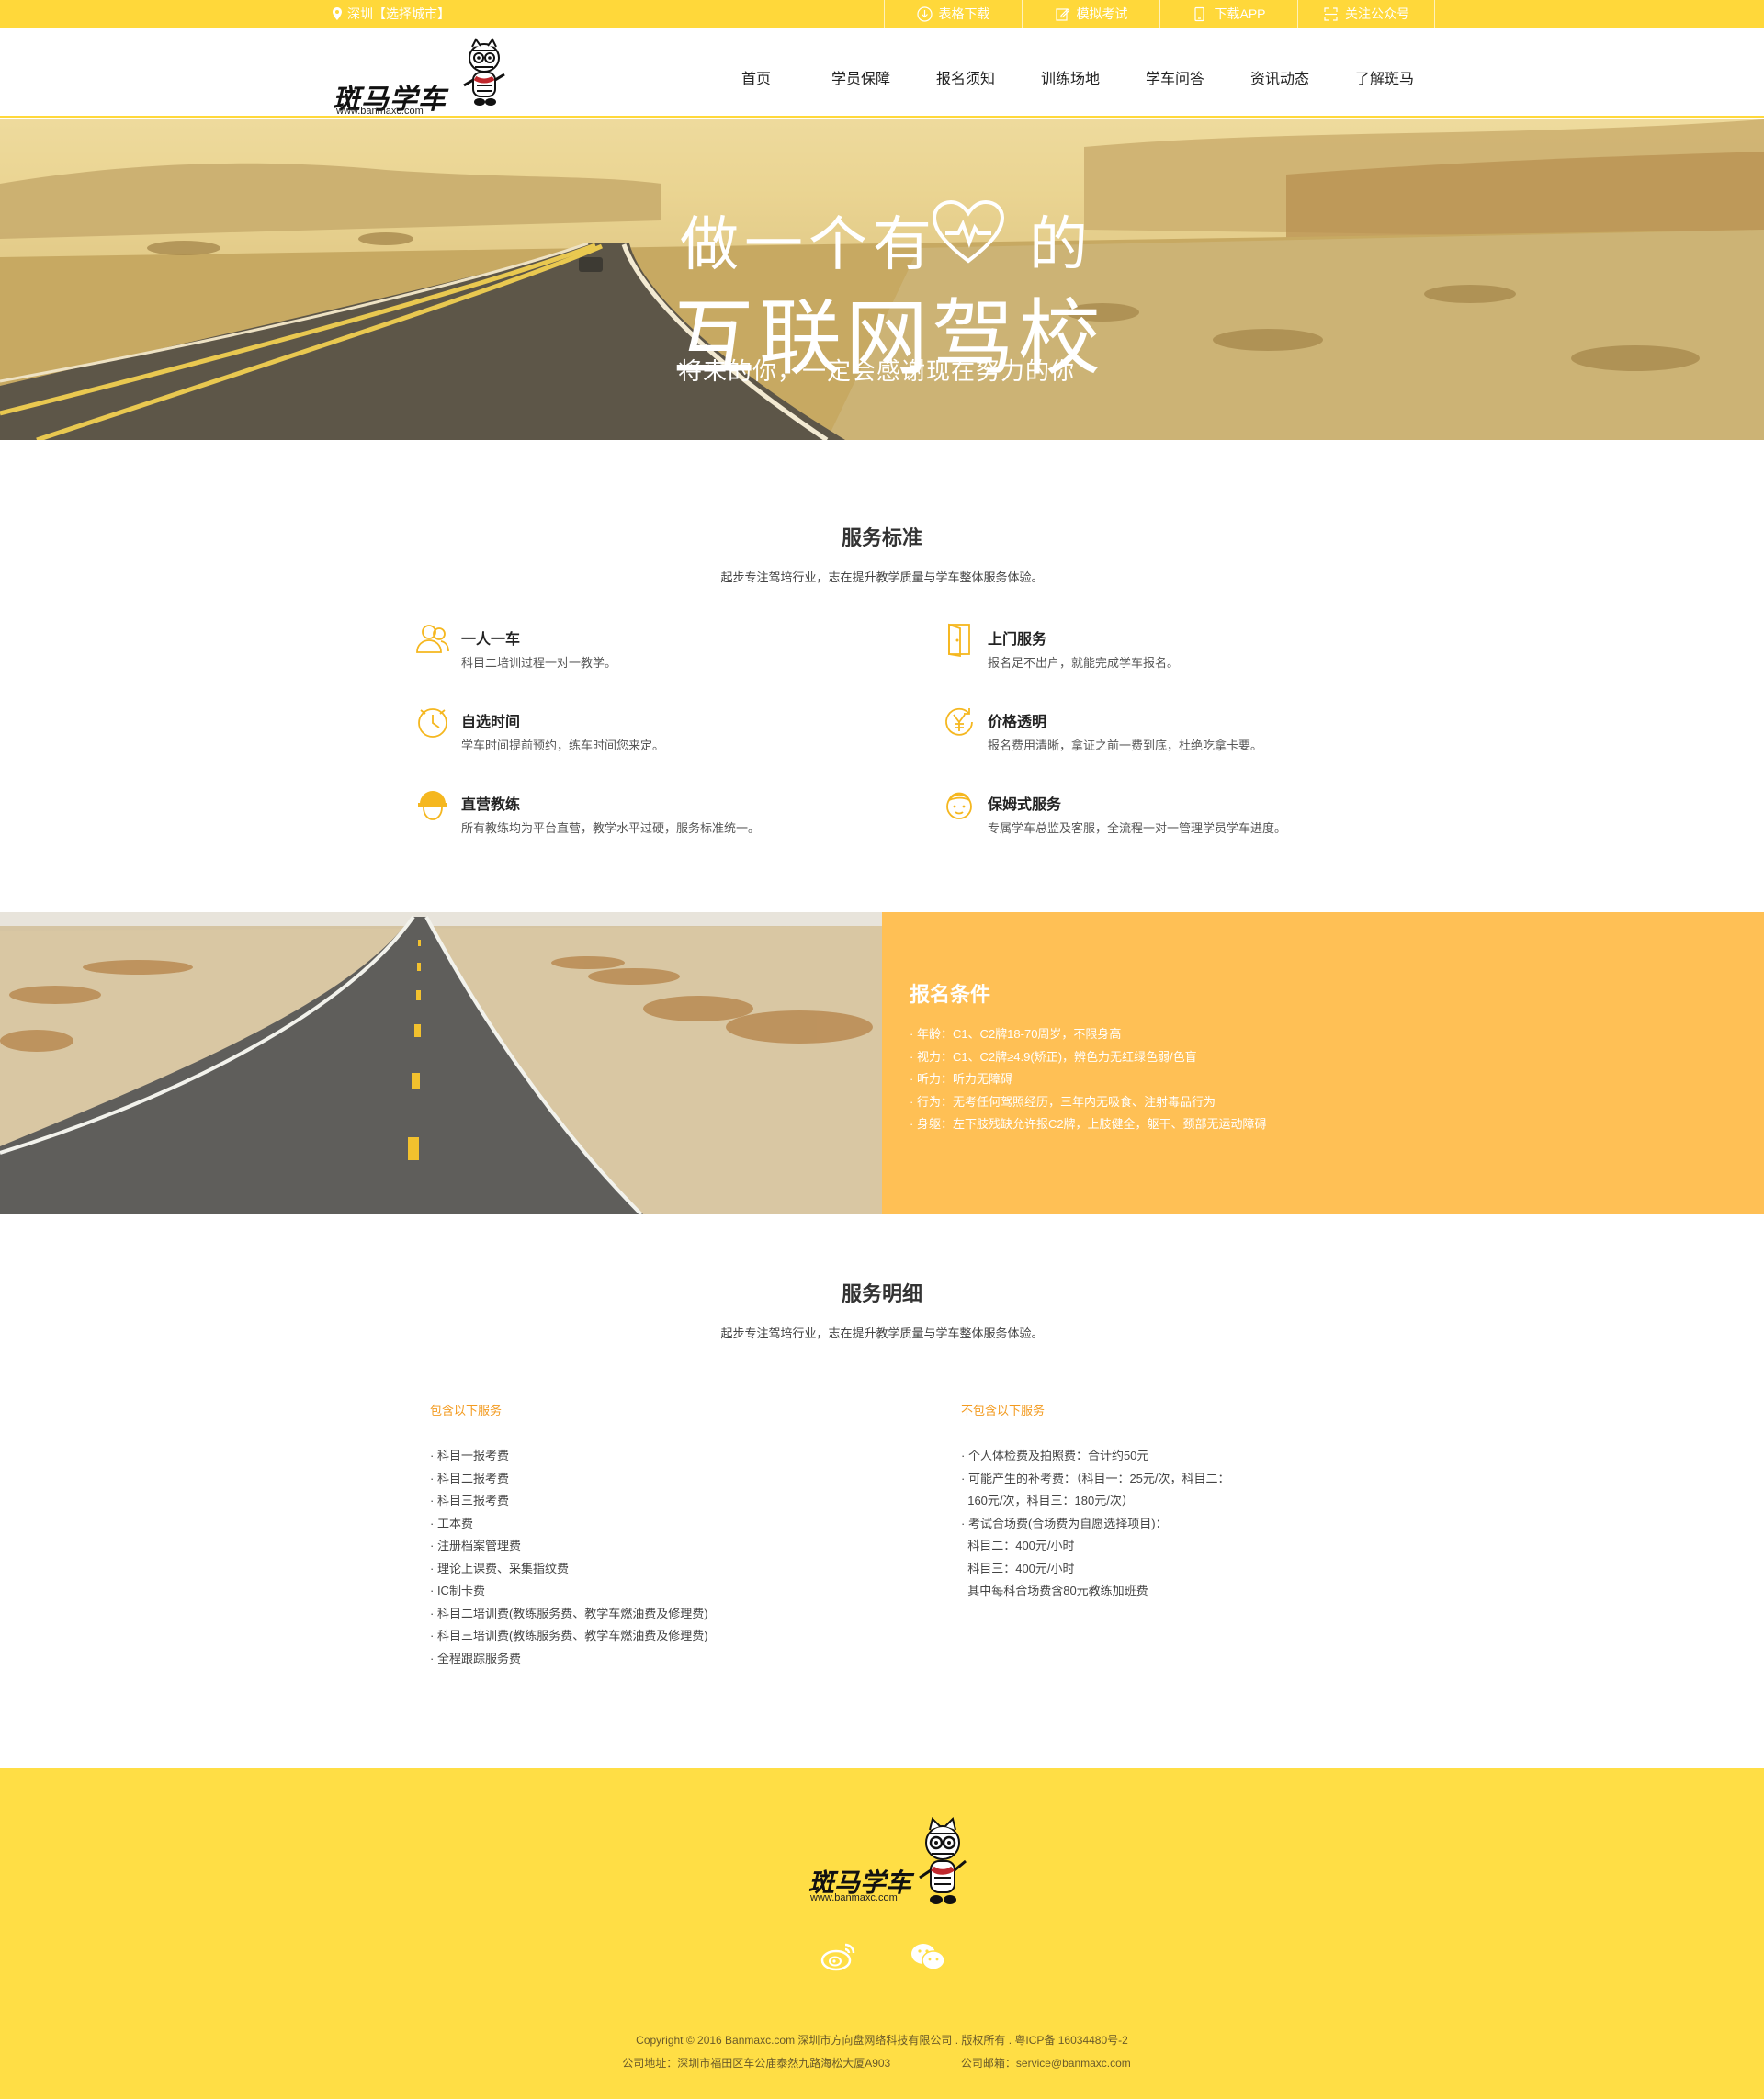 This screenshot has width=1764, height=2099. What do you see at coordinates (433, 805) in the screenshot?
I see `coach-icon` at bounding box center [433, 805].